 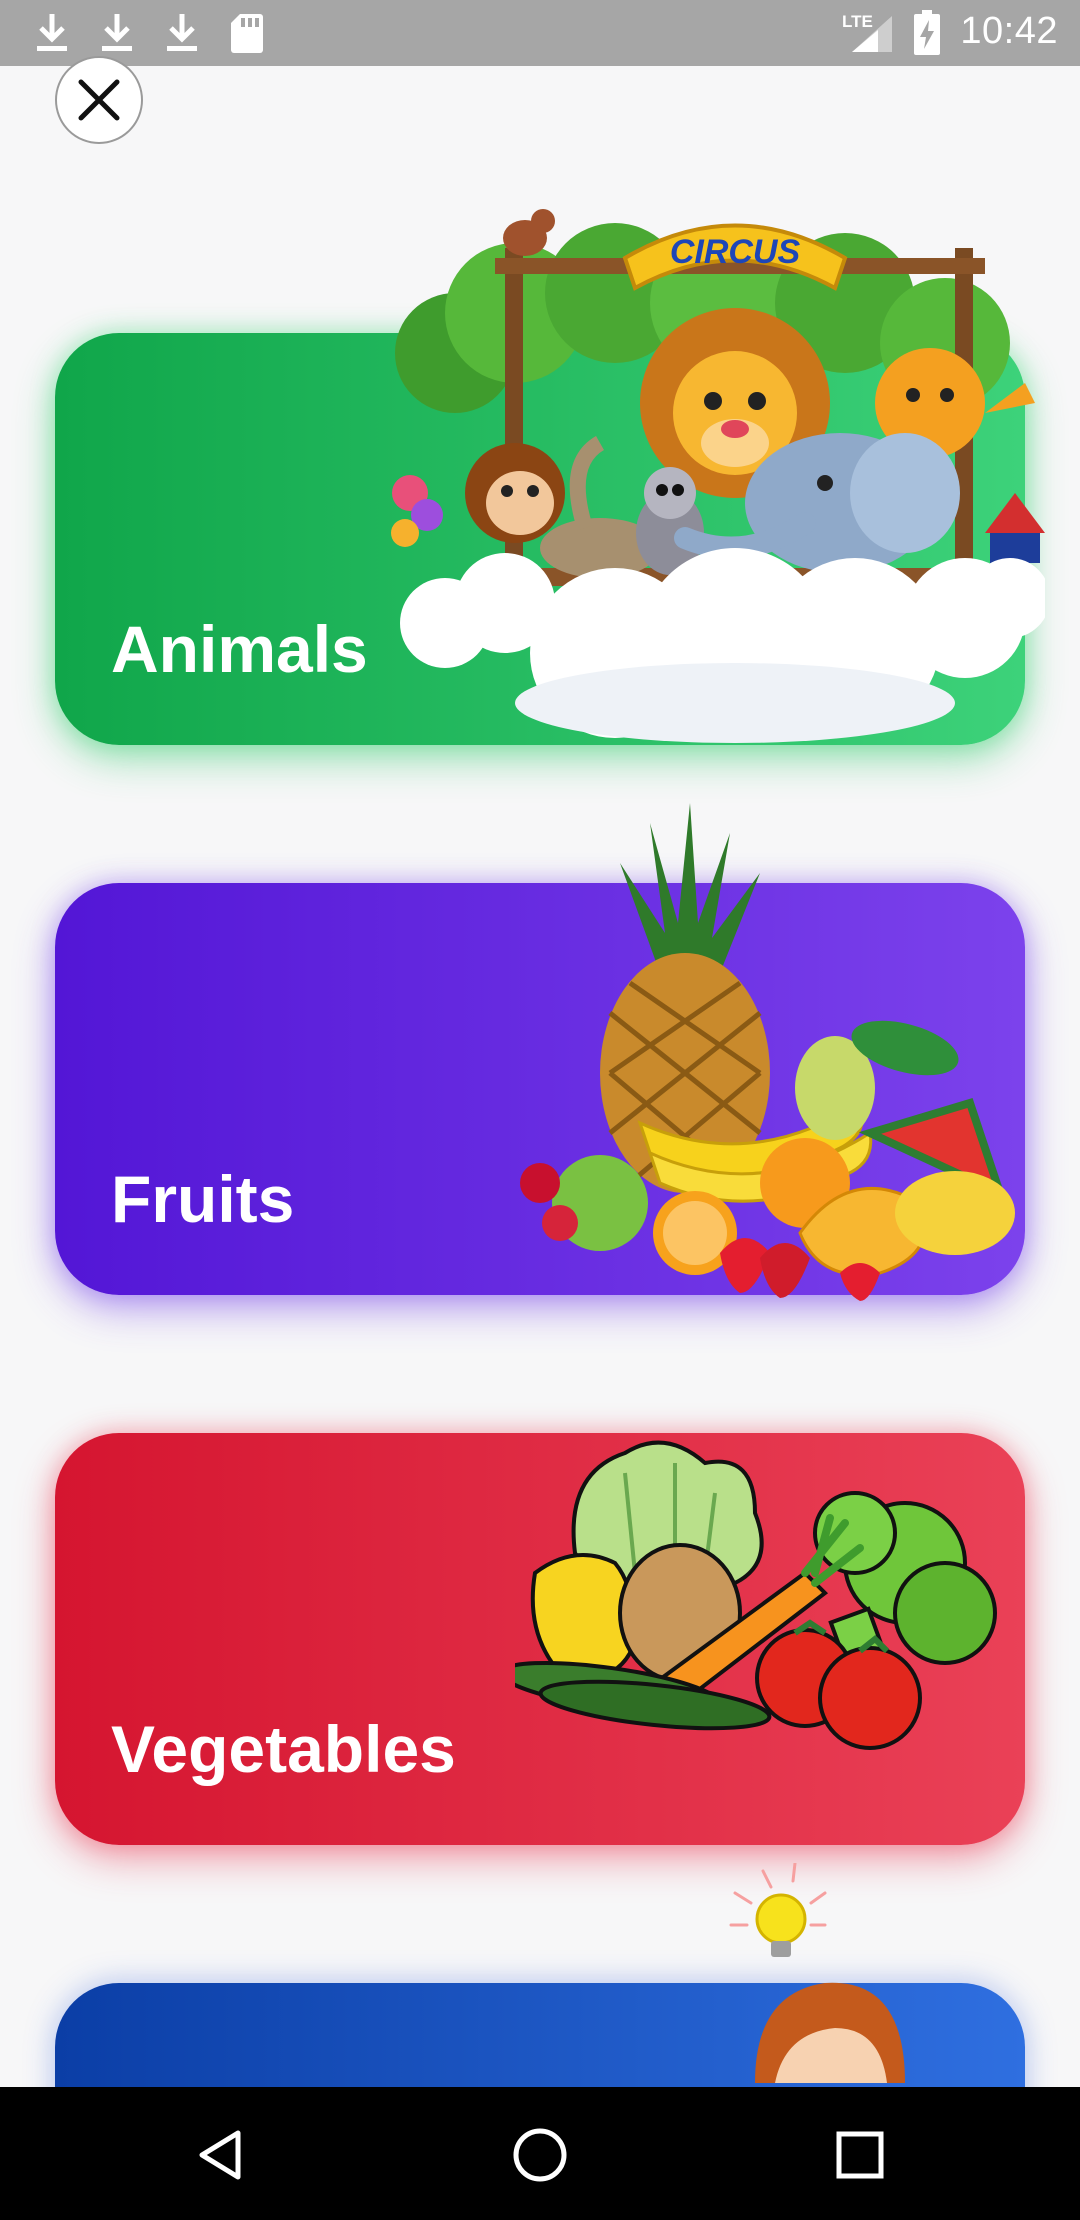 I want to click on sd-card-icon, so click(x=247, y=33).